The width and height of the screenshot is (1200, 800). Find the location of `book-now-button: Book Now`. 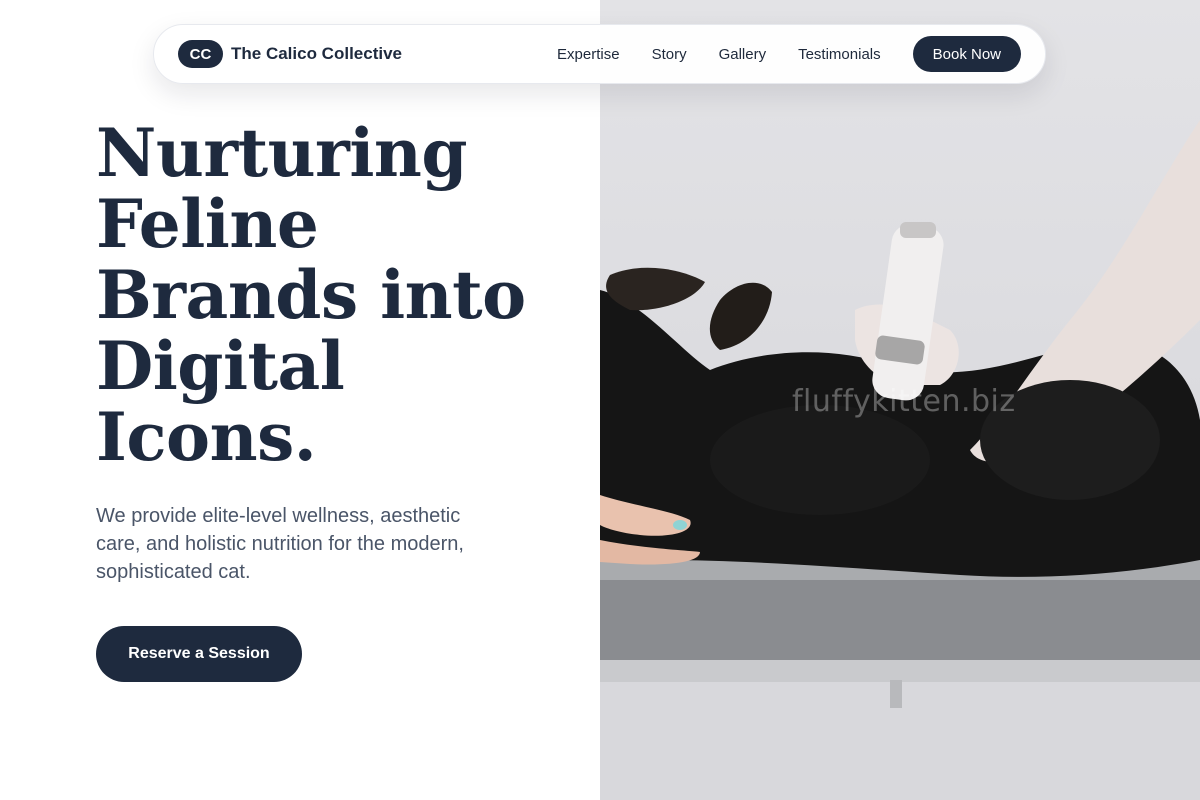

book-now-button: Book Now is located at coordinates (966, 54).